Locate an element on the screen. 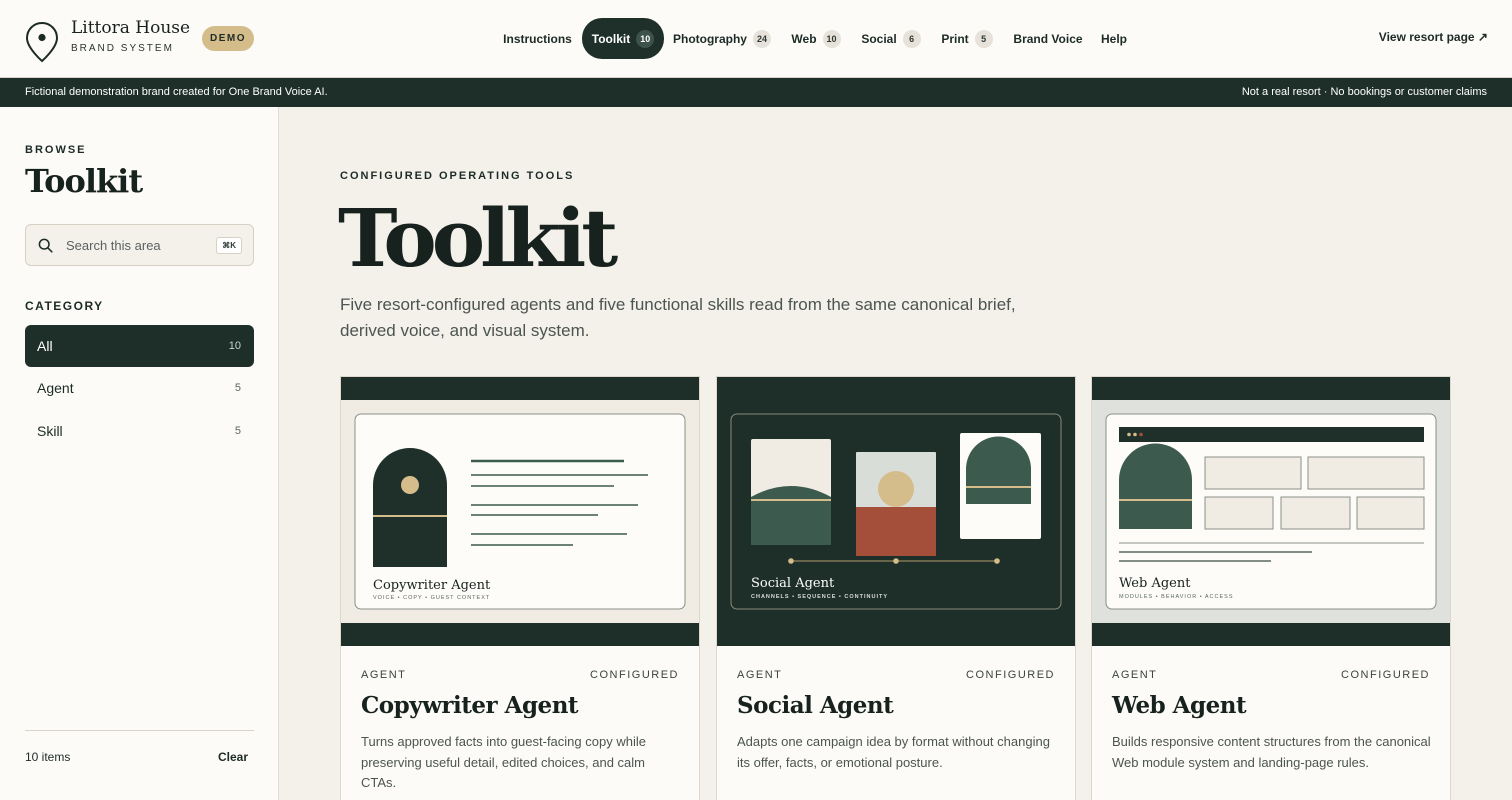 The height and width of the screenshot is (800, 1512). nav-label: Social is located at coordinates (879, 38).